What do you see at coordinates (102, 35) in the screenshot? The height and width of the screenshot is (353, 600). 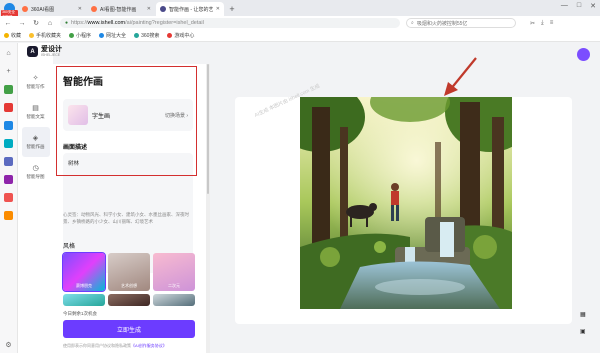 I see `web-icon` at bounding box center [102, 35].